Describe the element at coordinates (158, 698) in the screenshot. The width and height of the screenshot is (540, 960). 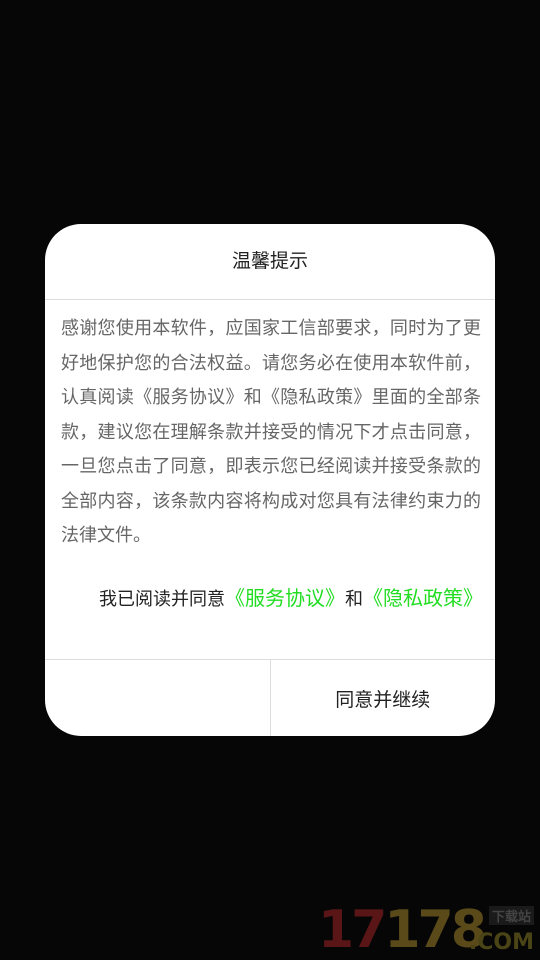
I see `decline-button` at that location.